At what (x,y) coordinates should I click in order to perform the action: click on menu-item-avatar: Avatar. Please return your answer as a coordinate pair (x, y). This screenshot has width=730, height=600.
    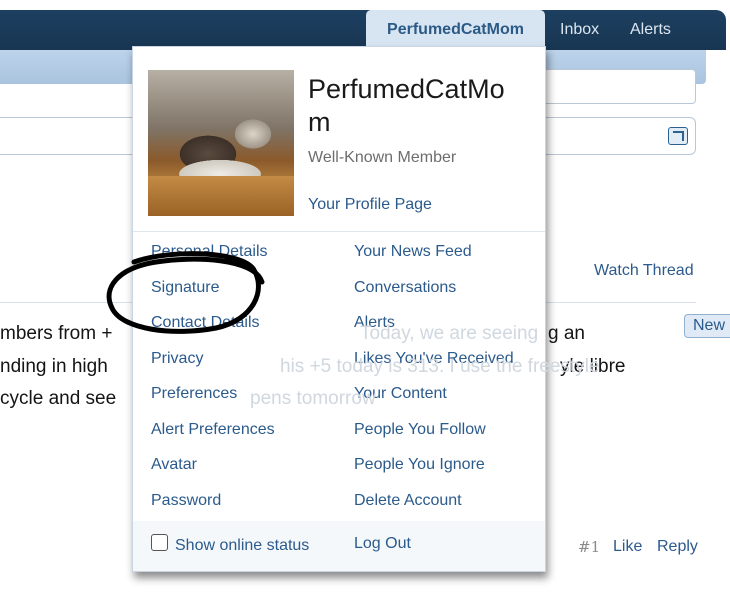
    Looking at the image, I should click on (174, 465).